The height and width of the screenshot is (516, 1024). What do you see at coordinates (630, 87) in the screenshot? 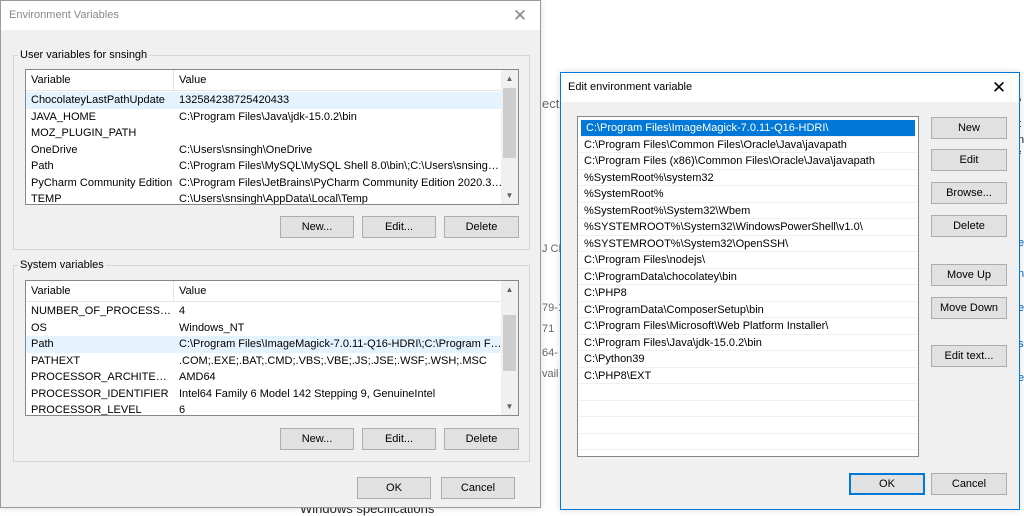
I see `dialog-title: Edit environment variable` at bounding box center [630, 87].